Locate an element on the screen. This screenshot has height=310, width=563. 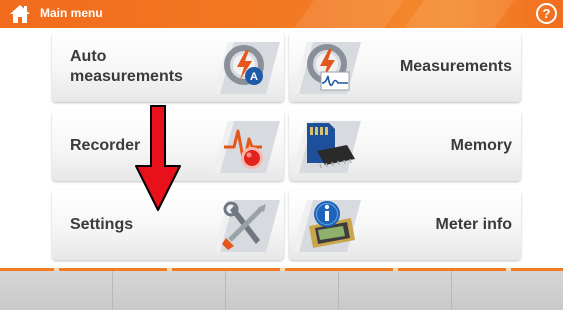
menu-tile-label: Meter info is located at coordinates (473, 224).